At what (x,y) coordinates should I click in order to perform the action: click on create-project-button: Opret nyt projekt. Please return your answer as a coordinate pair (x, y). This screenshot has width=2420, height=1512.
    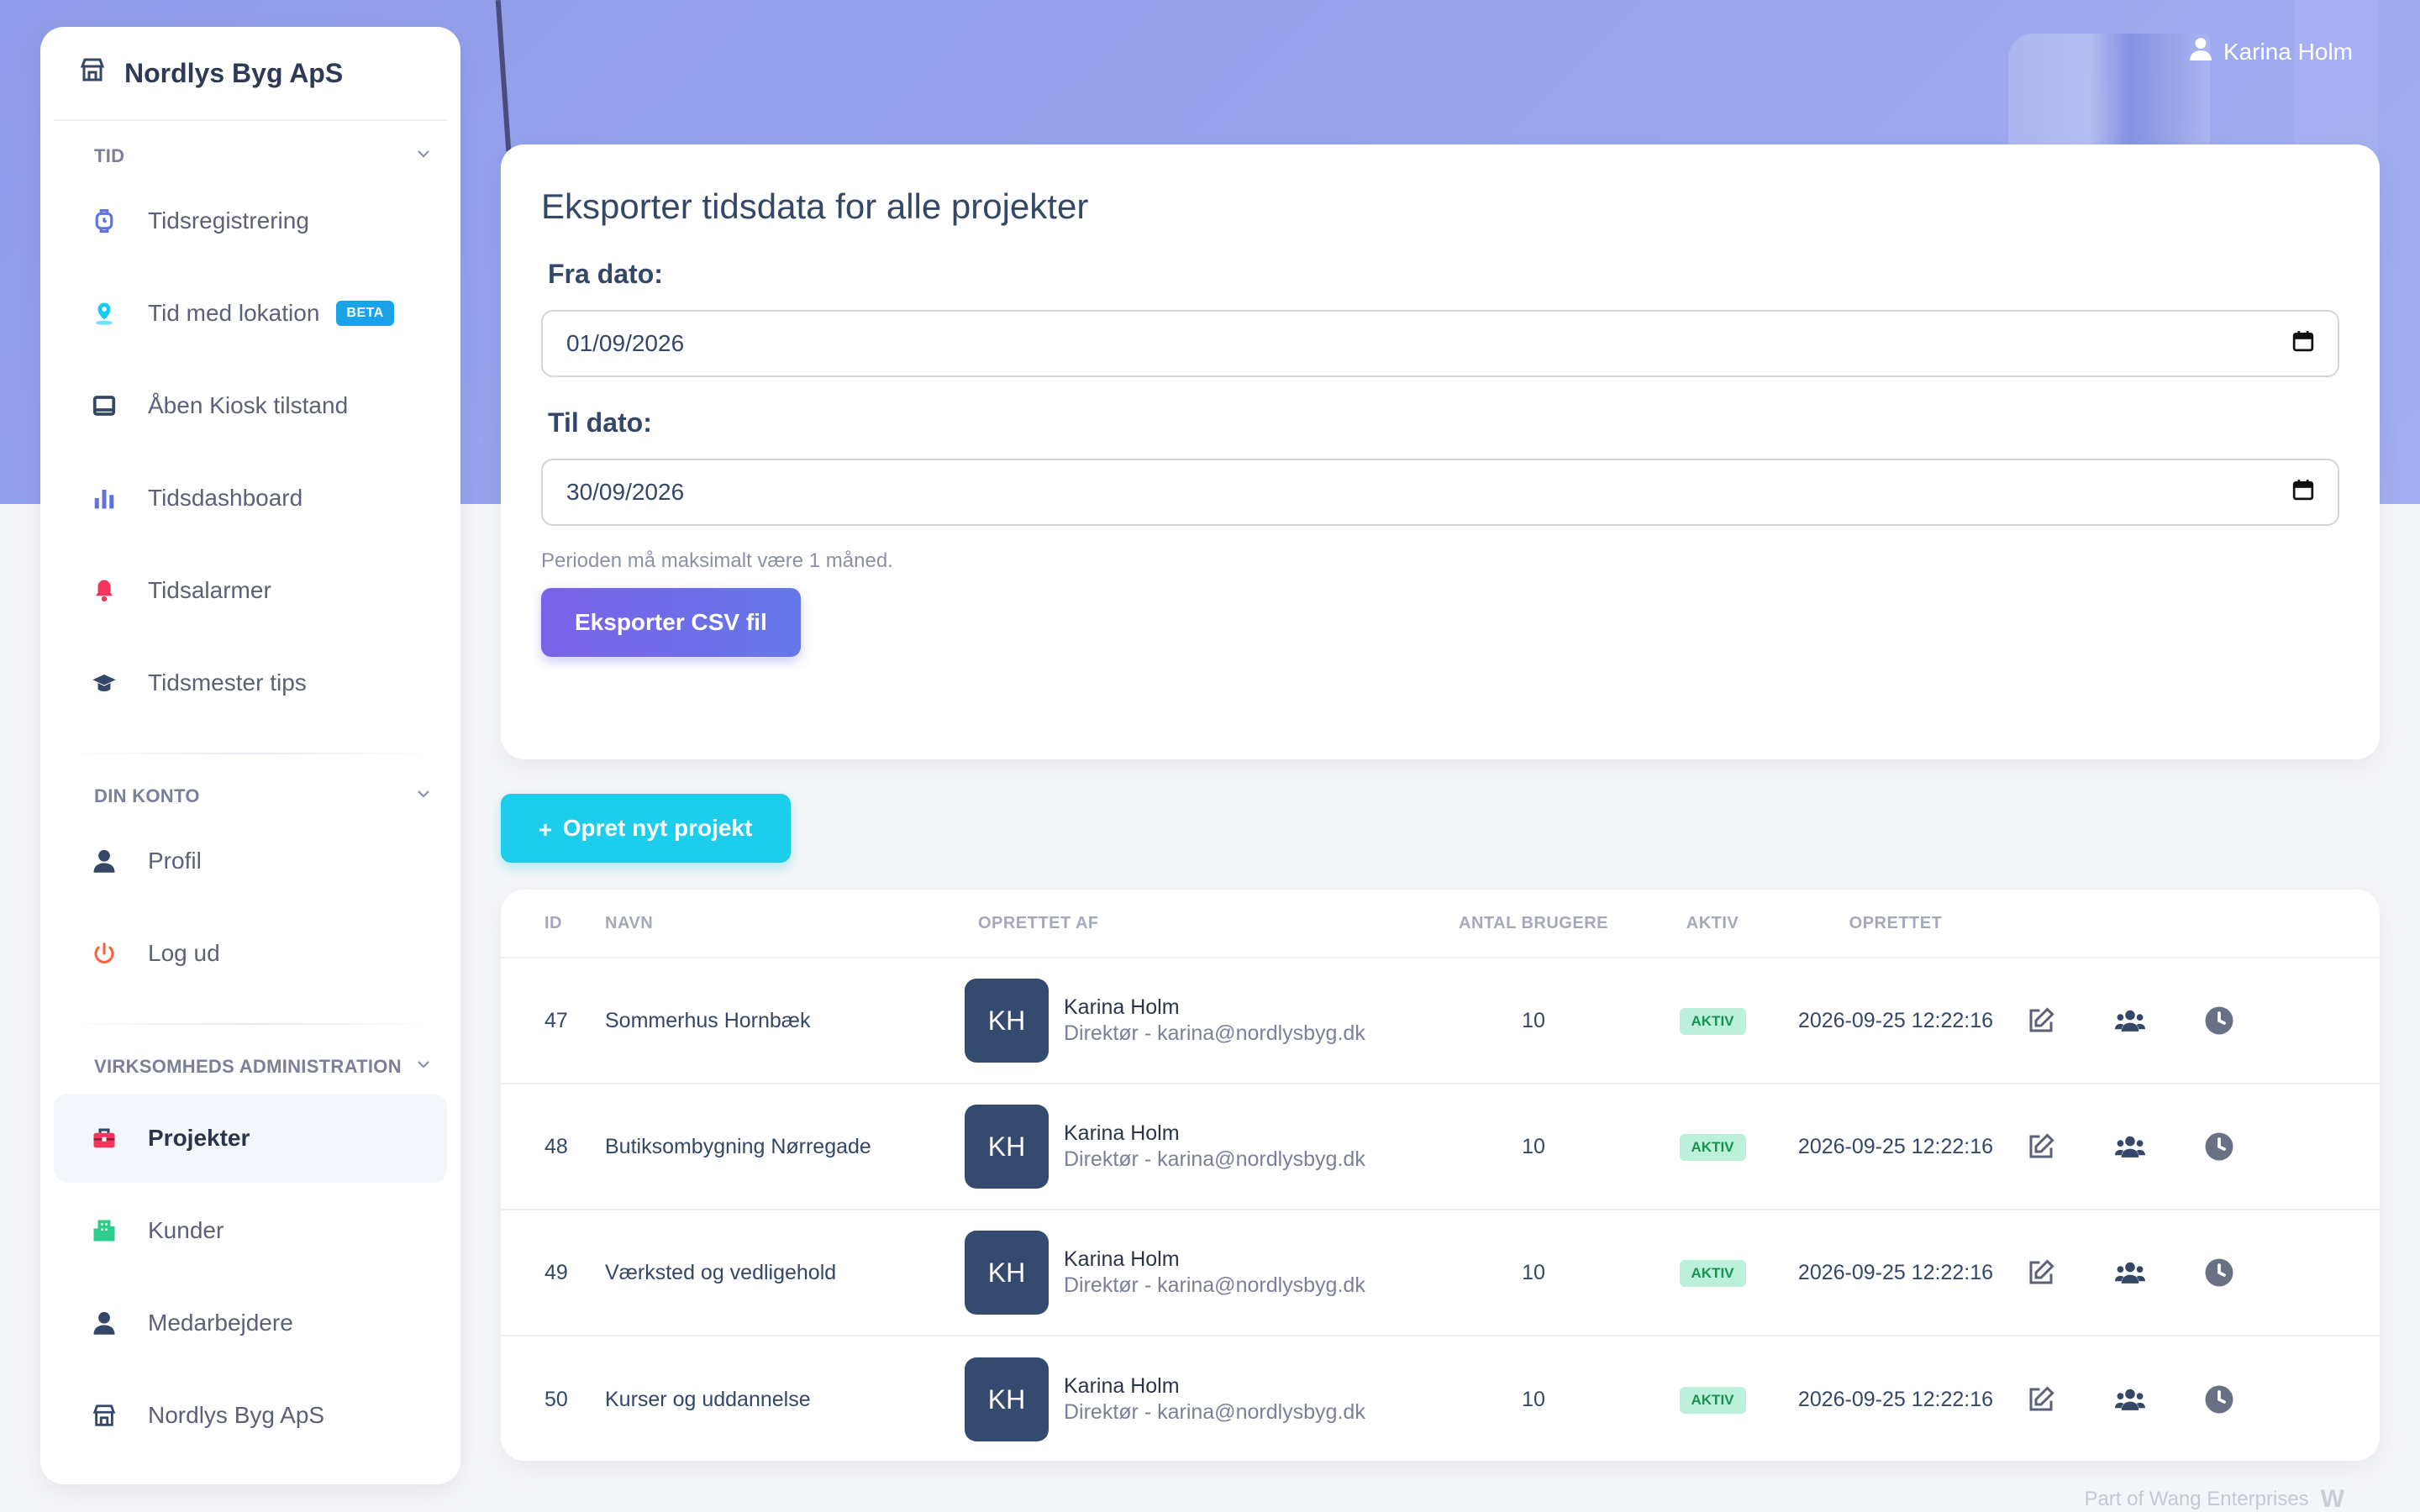
    Looking at the image, I should click on (646, 828).